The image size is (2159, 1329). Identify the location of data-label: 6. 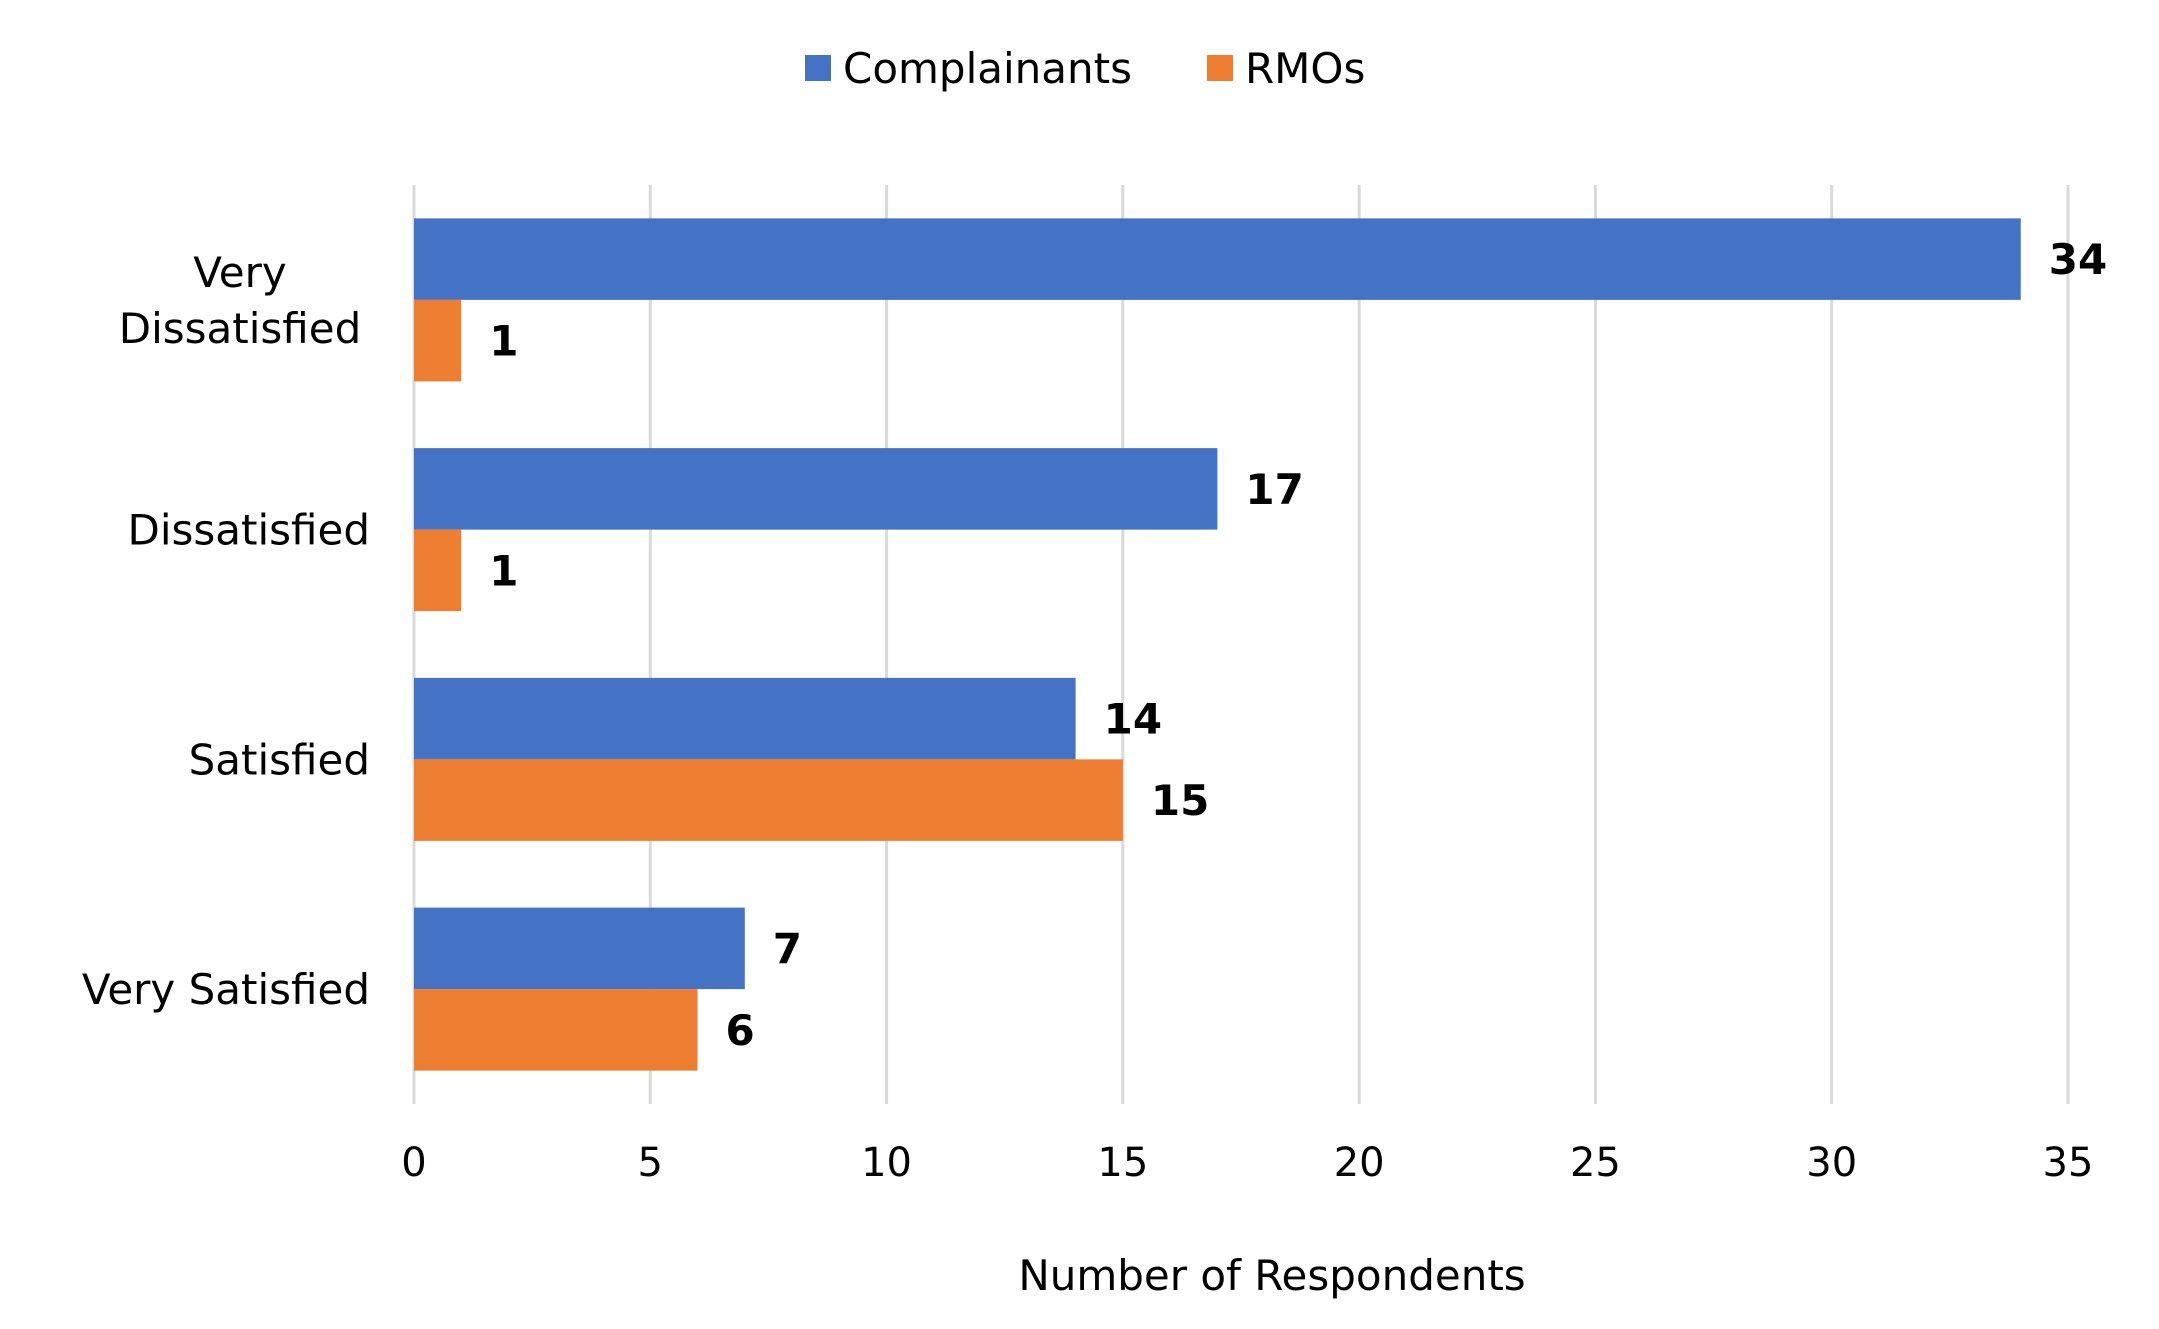
(740, 1030).